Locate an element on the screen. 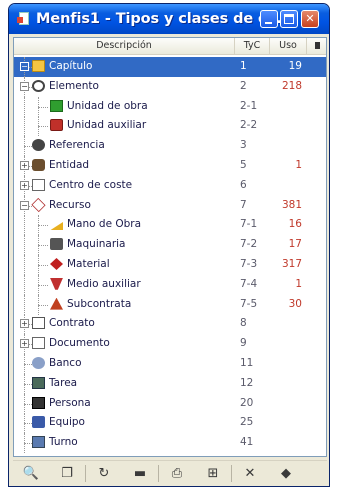  tree-row: Subcontrata 7-5 30 is located at coordinates (170, 304).